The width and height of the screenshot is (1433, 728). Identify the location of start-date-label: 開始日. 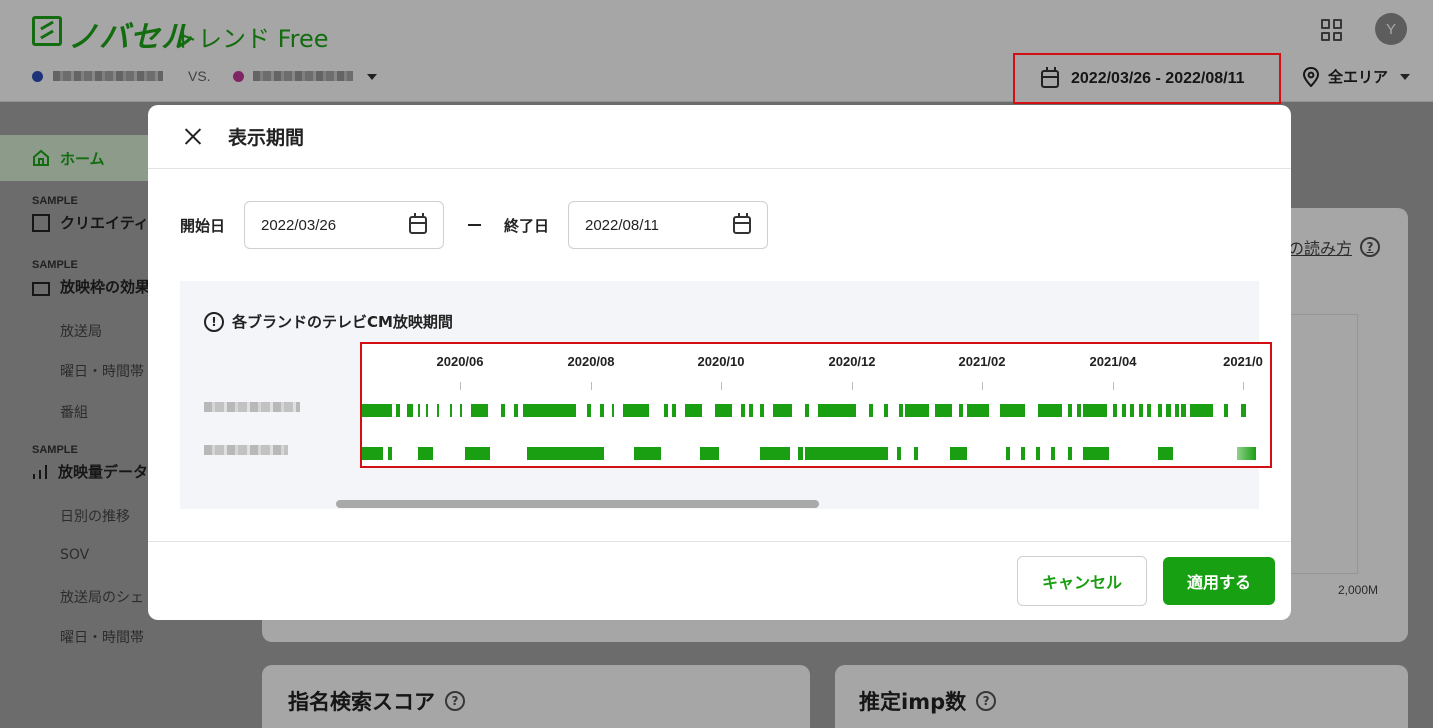
(203, 226).